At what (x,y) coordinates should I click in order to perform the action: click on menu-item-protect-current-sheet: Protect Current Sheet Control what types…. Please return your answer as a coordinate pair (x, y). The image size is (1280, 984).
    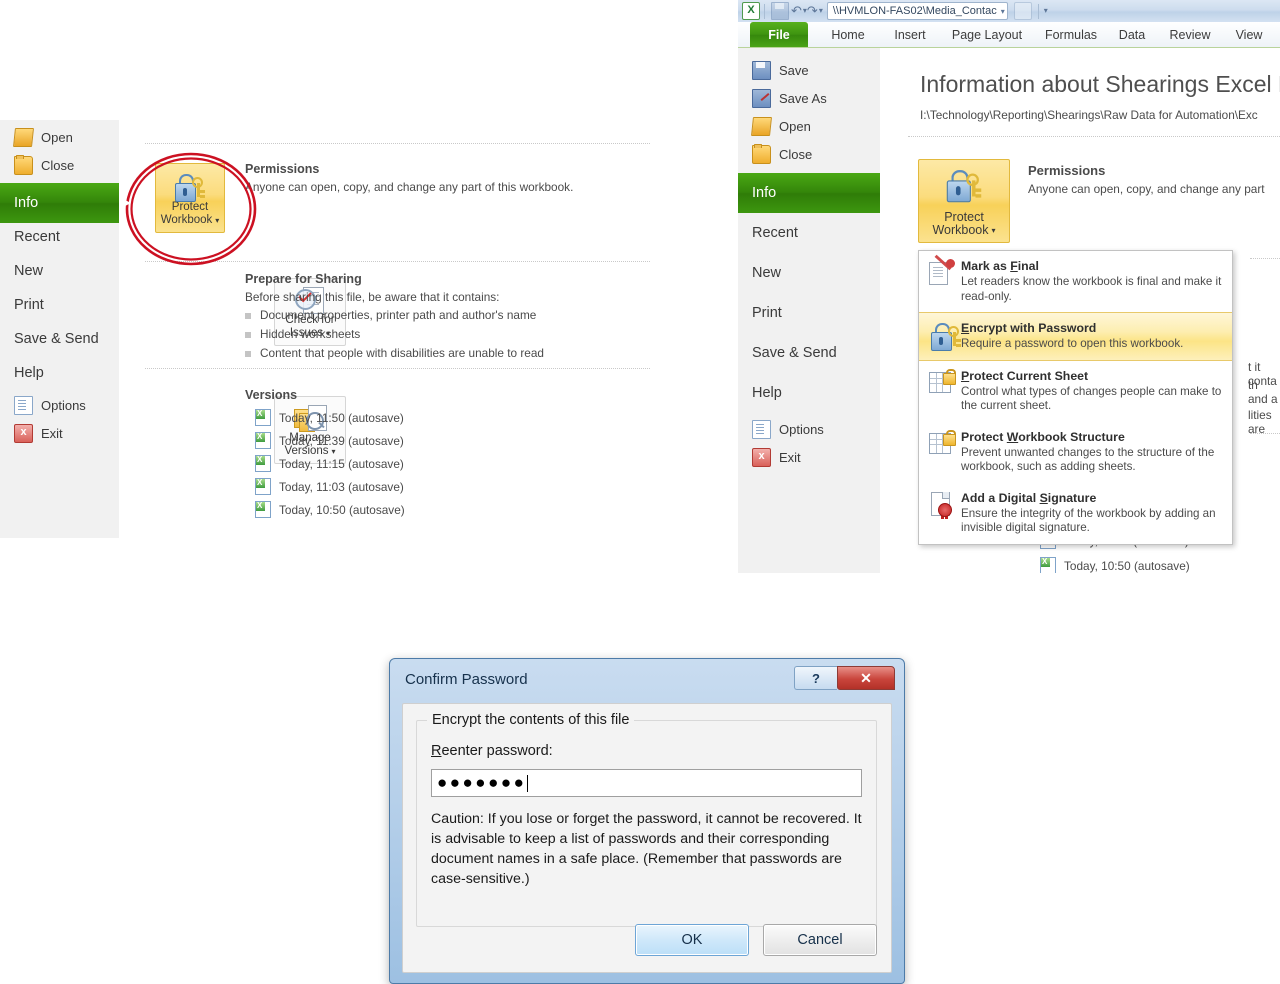
    Looking at the image, I should click on (1075, 391).